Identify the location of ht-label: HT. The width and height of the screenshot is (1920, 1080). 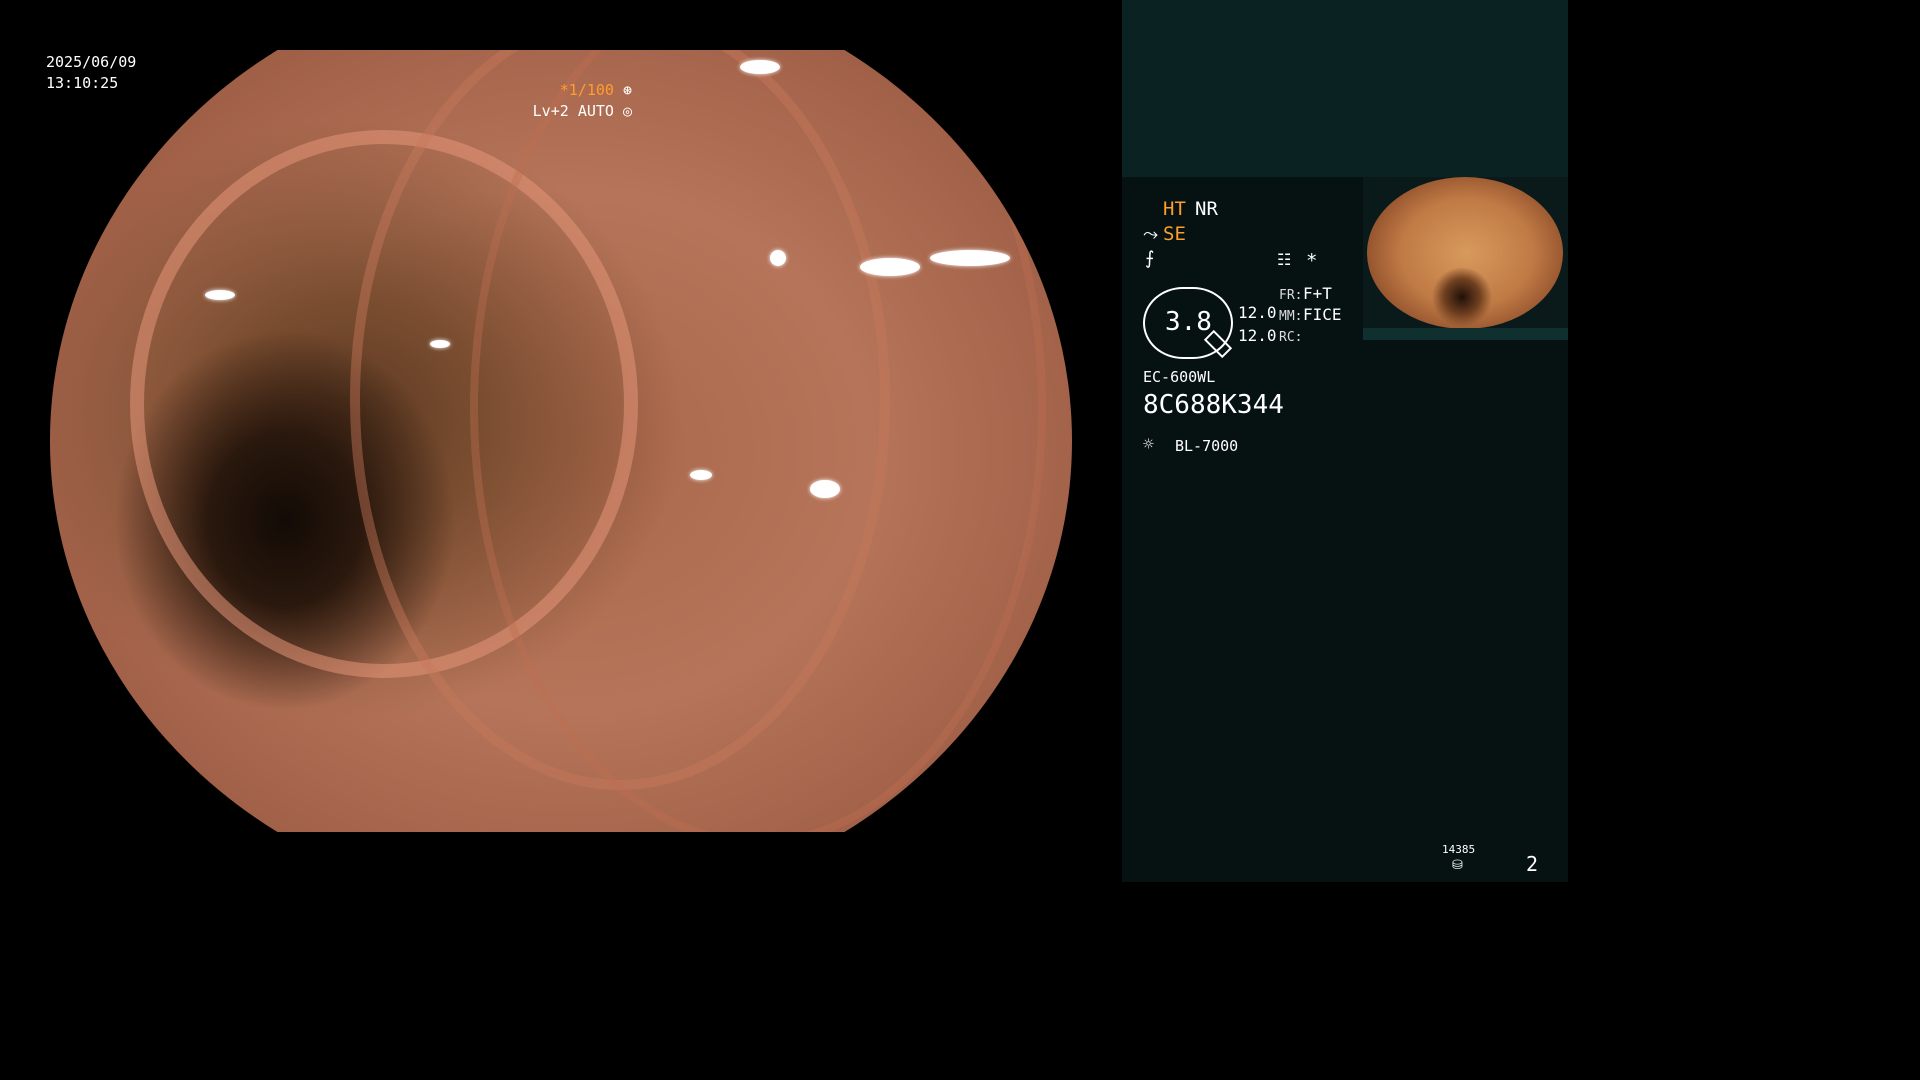
(1174, 209).